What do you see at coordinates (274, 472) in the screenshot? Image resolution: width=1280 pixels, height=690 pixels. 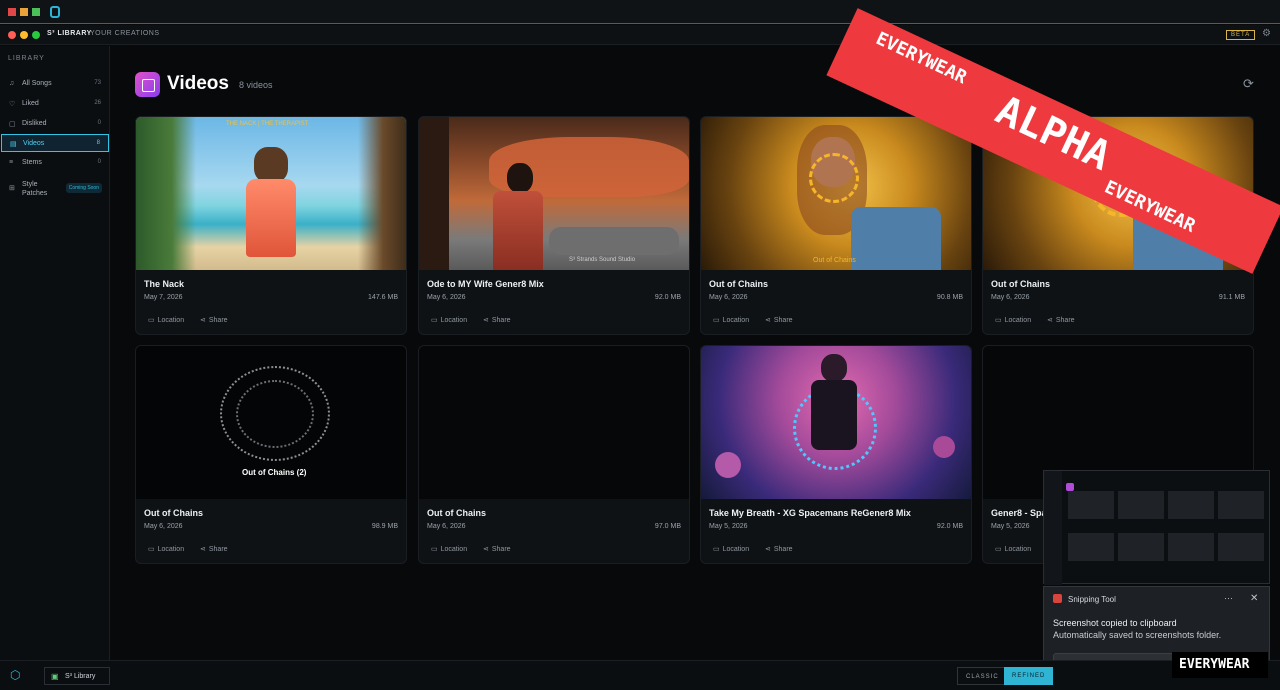 I see `thumbnail-caption: Out of Chains (2)` at bounding box center [274, 472].